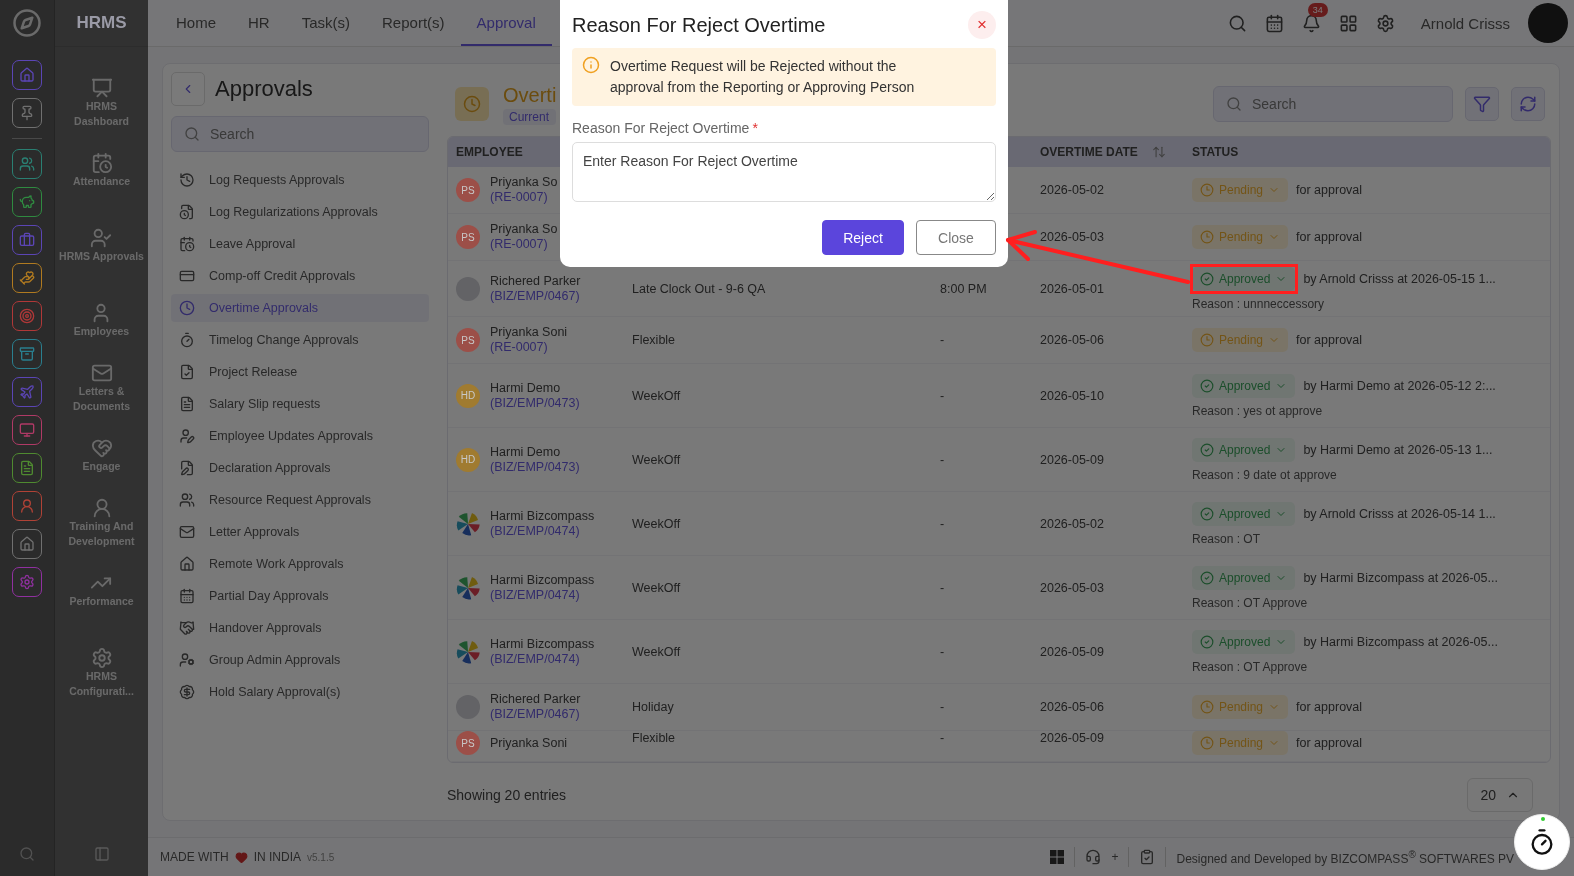 The width and height of the screenshot is (1574, 876). I want to click on reject-button: Reject, so click(863, 237).